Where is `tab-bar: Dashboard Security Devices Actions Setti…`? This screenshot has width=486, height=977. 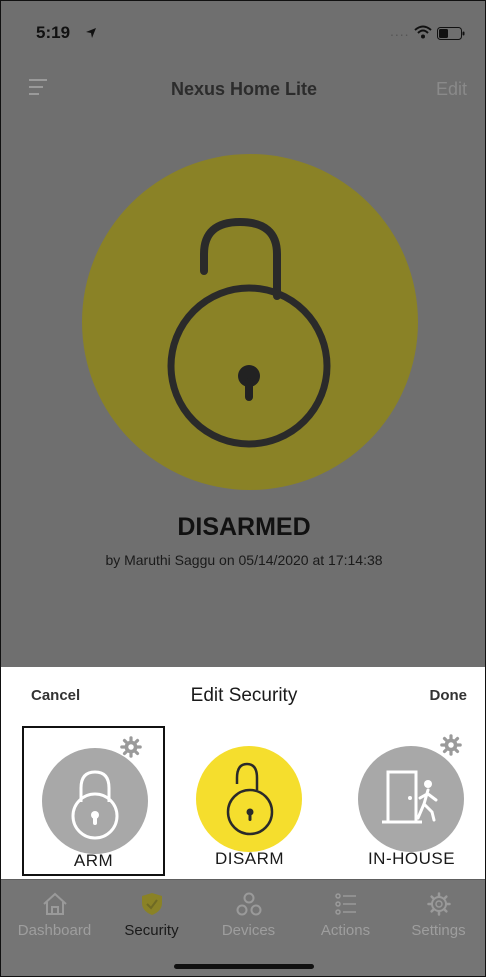 tab-bar: Dashboard Security Devices Actions Setti… is located at coordinates (243, 927).